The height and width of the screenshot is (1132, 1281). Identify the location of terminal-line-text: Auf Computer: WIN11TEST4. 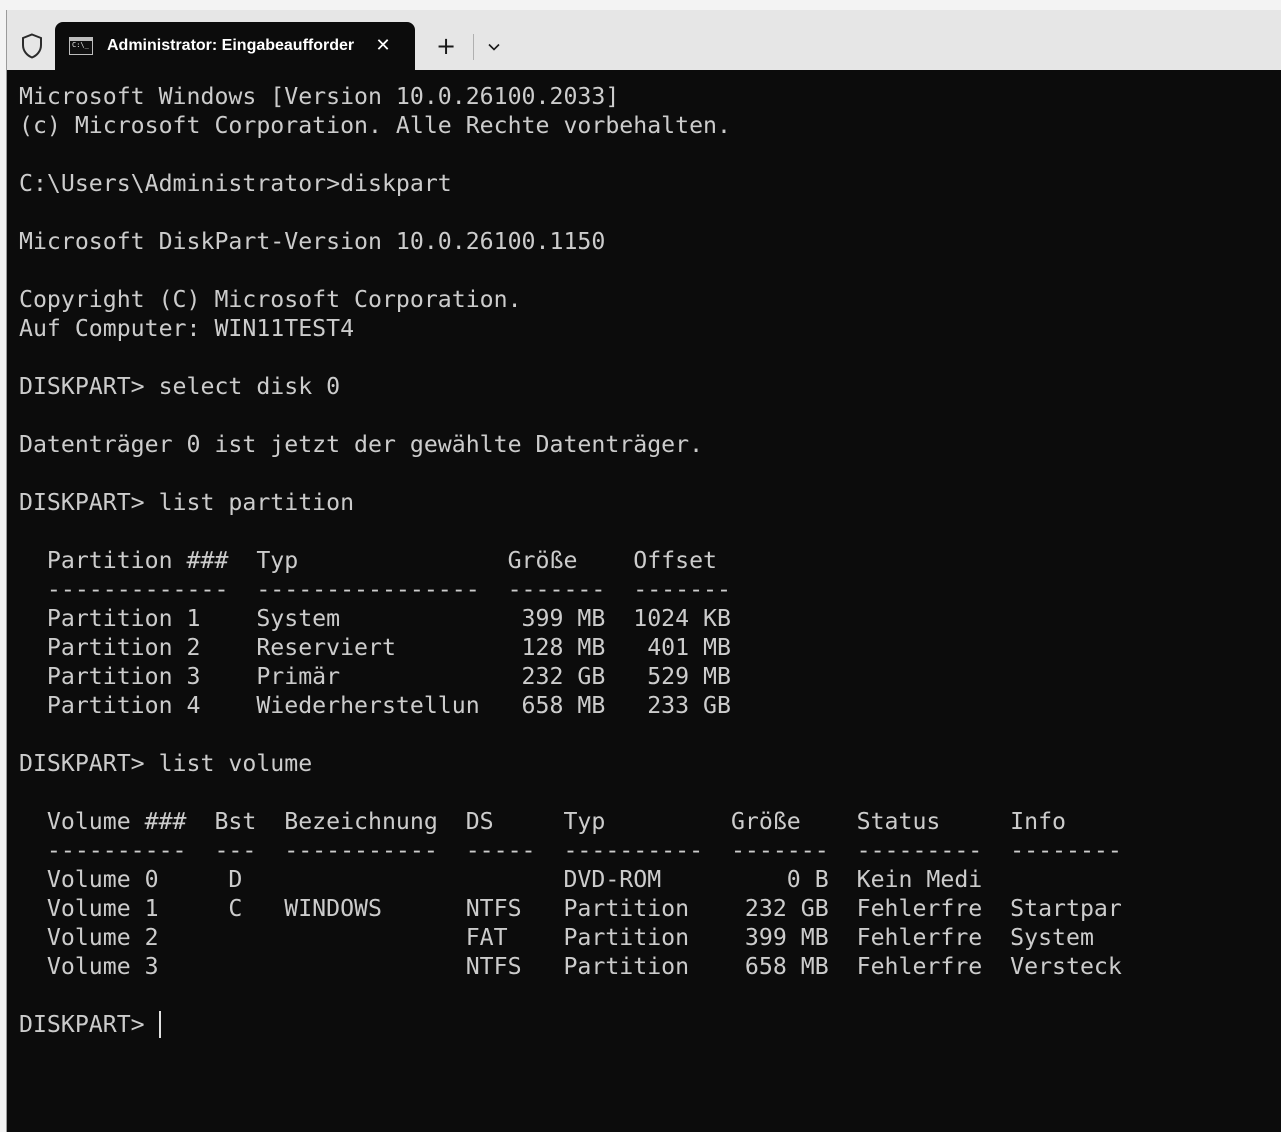
(187, 328).